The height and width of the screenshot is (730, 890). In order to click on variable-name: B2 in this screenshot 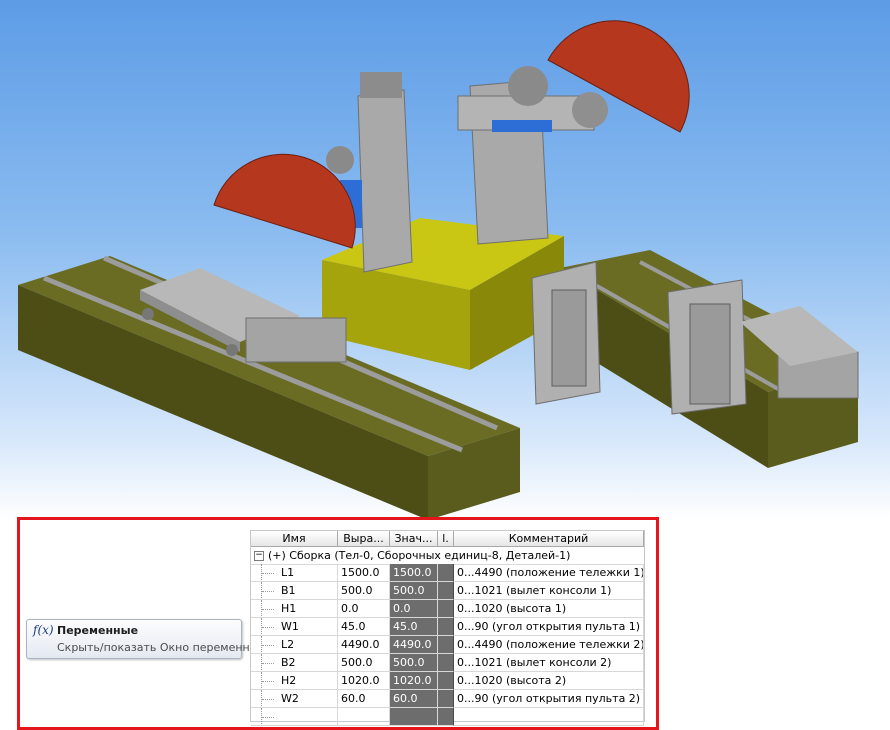, I will do `click(294, 663)`.